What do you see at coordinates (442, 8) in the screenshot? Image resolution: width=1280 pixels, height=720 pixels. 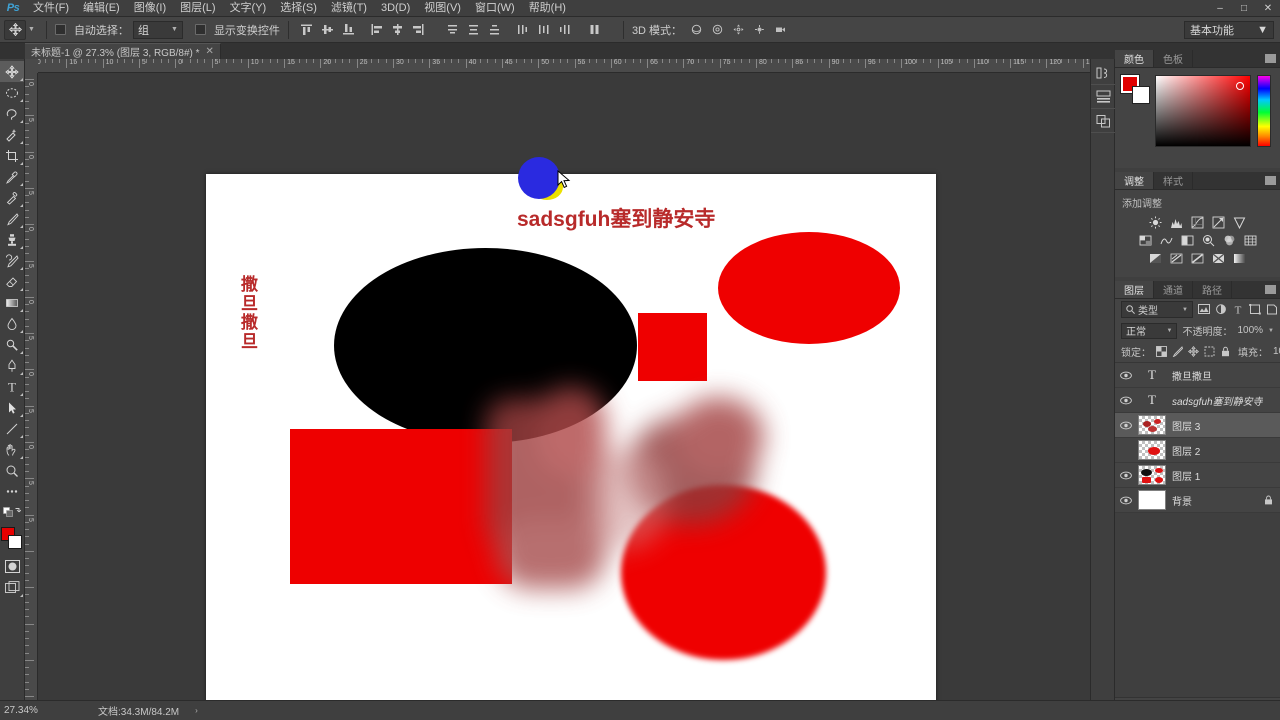 I see `menu-view: 视图(V)` at bounding box center [442, 8].